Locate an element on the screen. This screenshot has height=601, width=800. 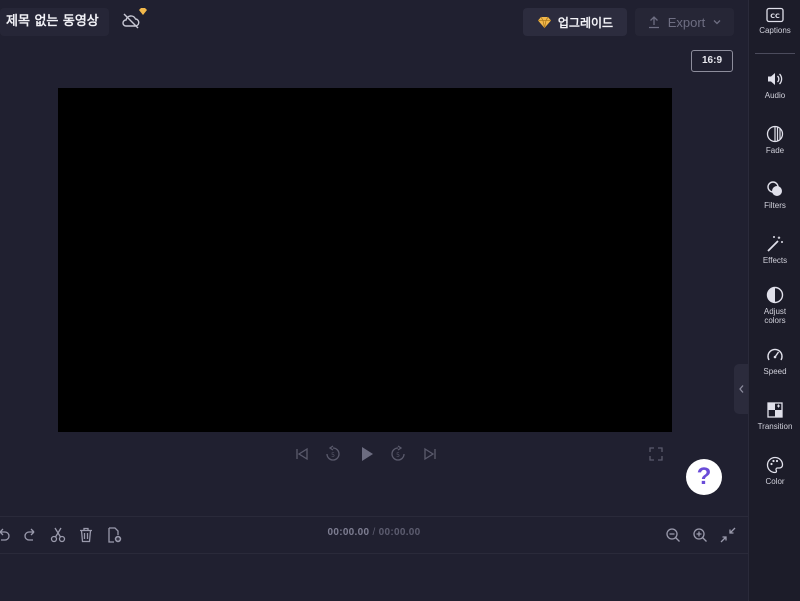
contrast-icon is located at coordinates (774, 295).